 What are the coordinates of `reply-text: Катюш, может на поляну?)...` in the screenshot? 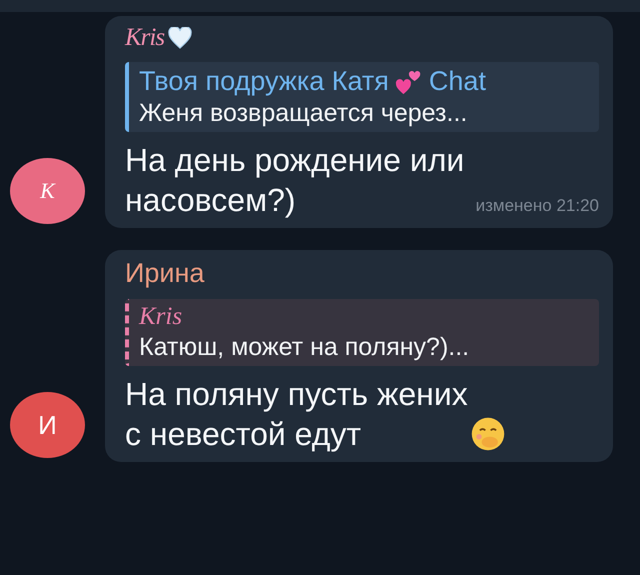 It's located at (304, 347).